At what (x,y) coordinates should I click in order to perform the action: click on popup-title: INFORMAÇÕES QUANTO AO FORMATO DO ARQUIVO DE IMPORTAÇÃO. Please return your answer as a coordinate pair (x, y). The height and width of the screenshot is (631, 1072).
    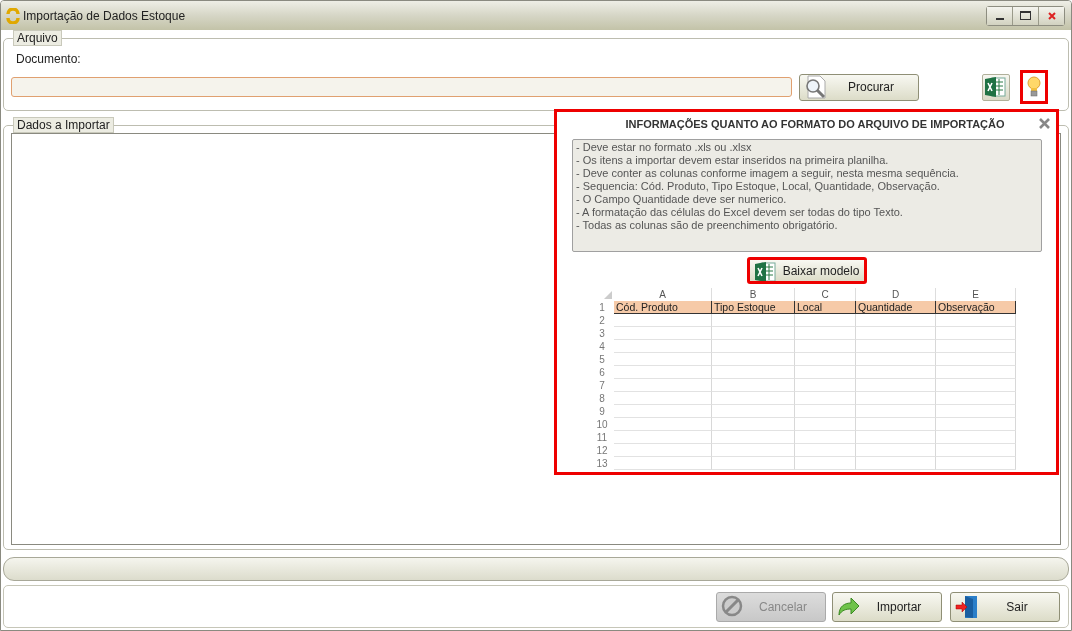
    Looking at the image, I should click on (815, 123).